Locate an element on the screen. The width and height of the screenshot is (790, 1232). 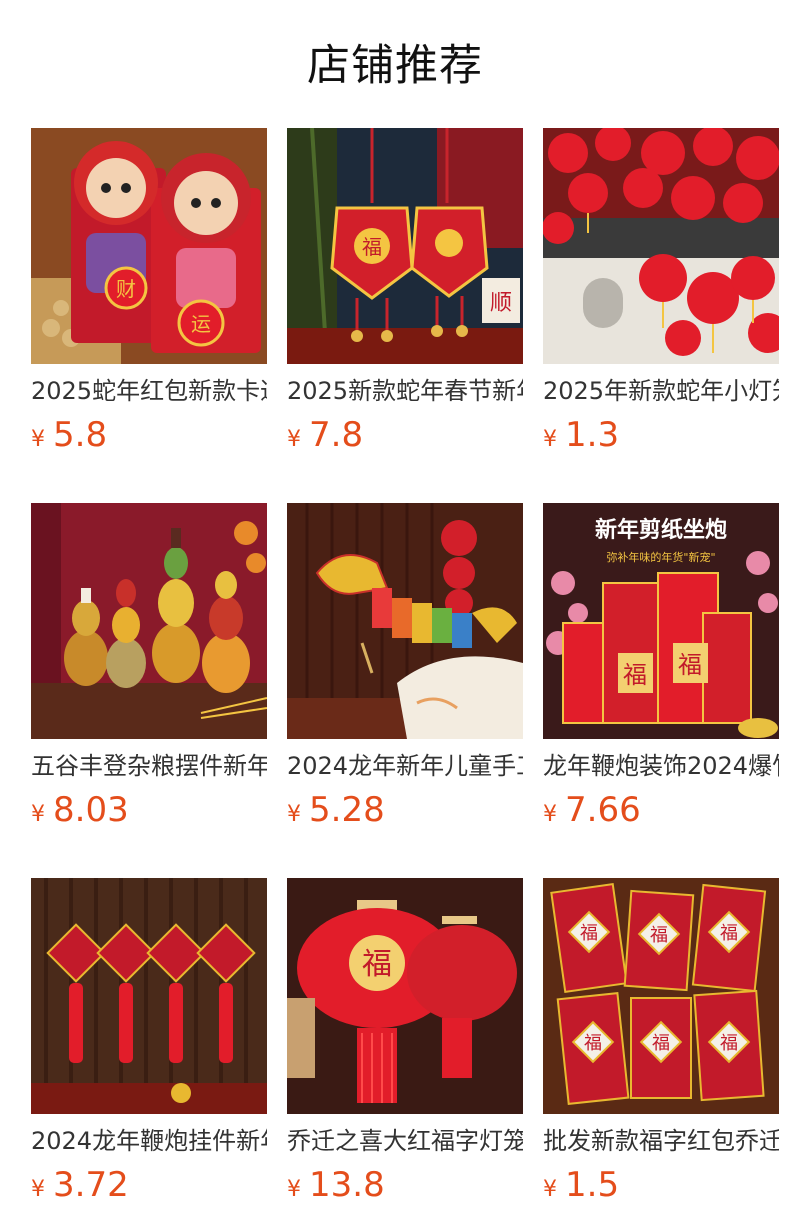
product-card: 福 福 福 福 福 福 批发新款福字红包乔迁利是封 ¥ 1.5 is located at coordinates (661, 1042).